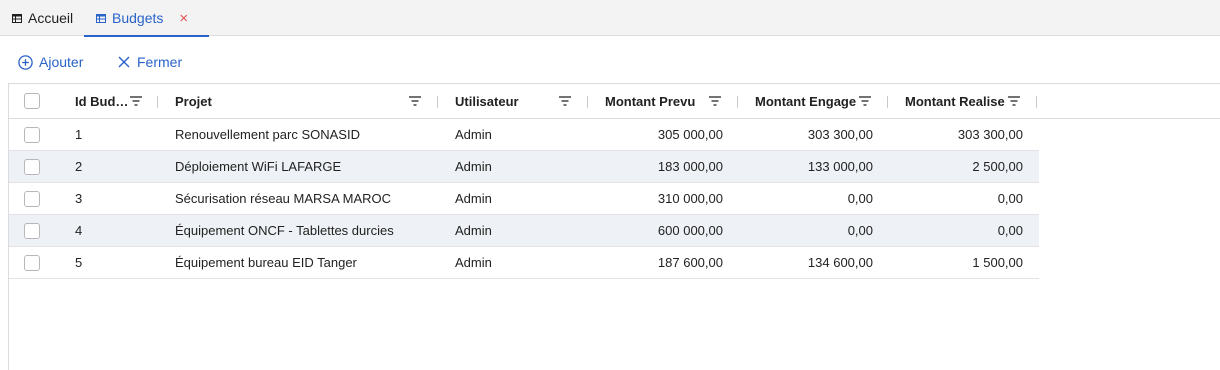  I want to click on tab-accueil: Accueil, so click(42, 18).